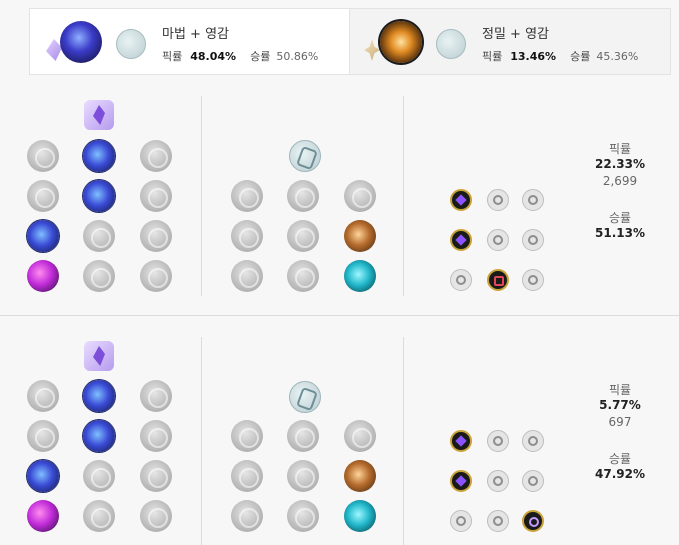 The height and width of the screenshot is (545, 679). What do you see at coordinates (620, 181) in the screenshot?
I see `games-count: 2,699` at bounding box center [620, 181].